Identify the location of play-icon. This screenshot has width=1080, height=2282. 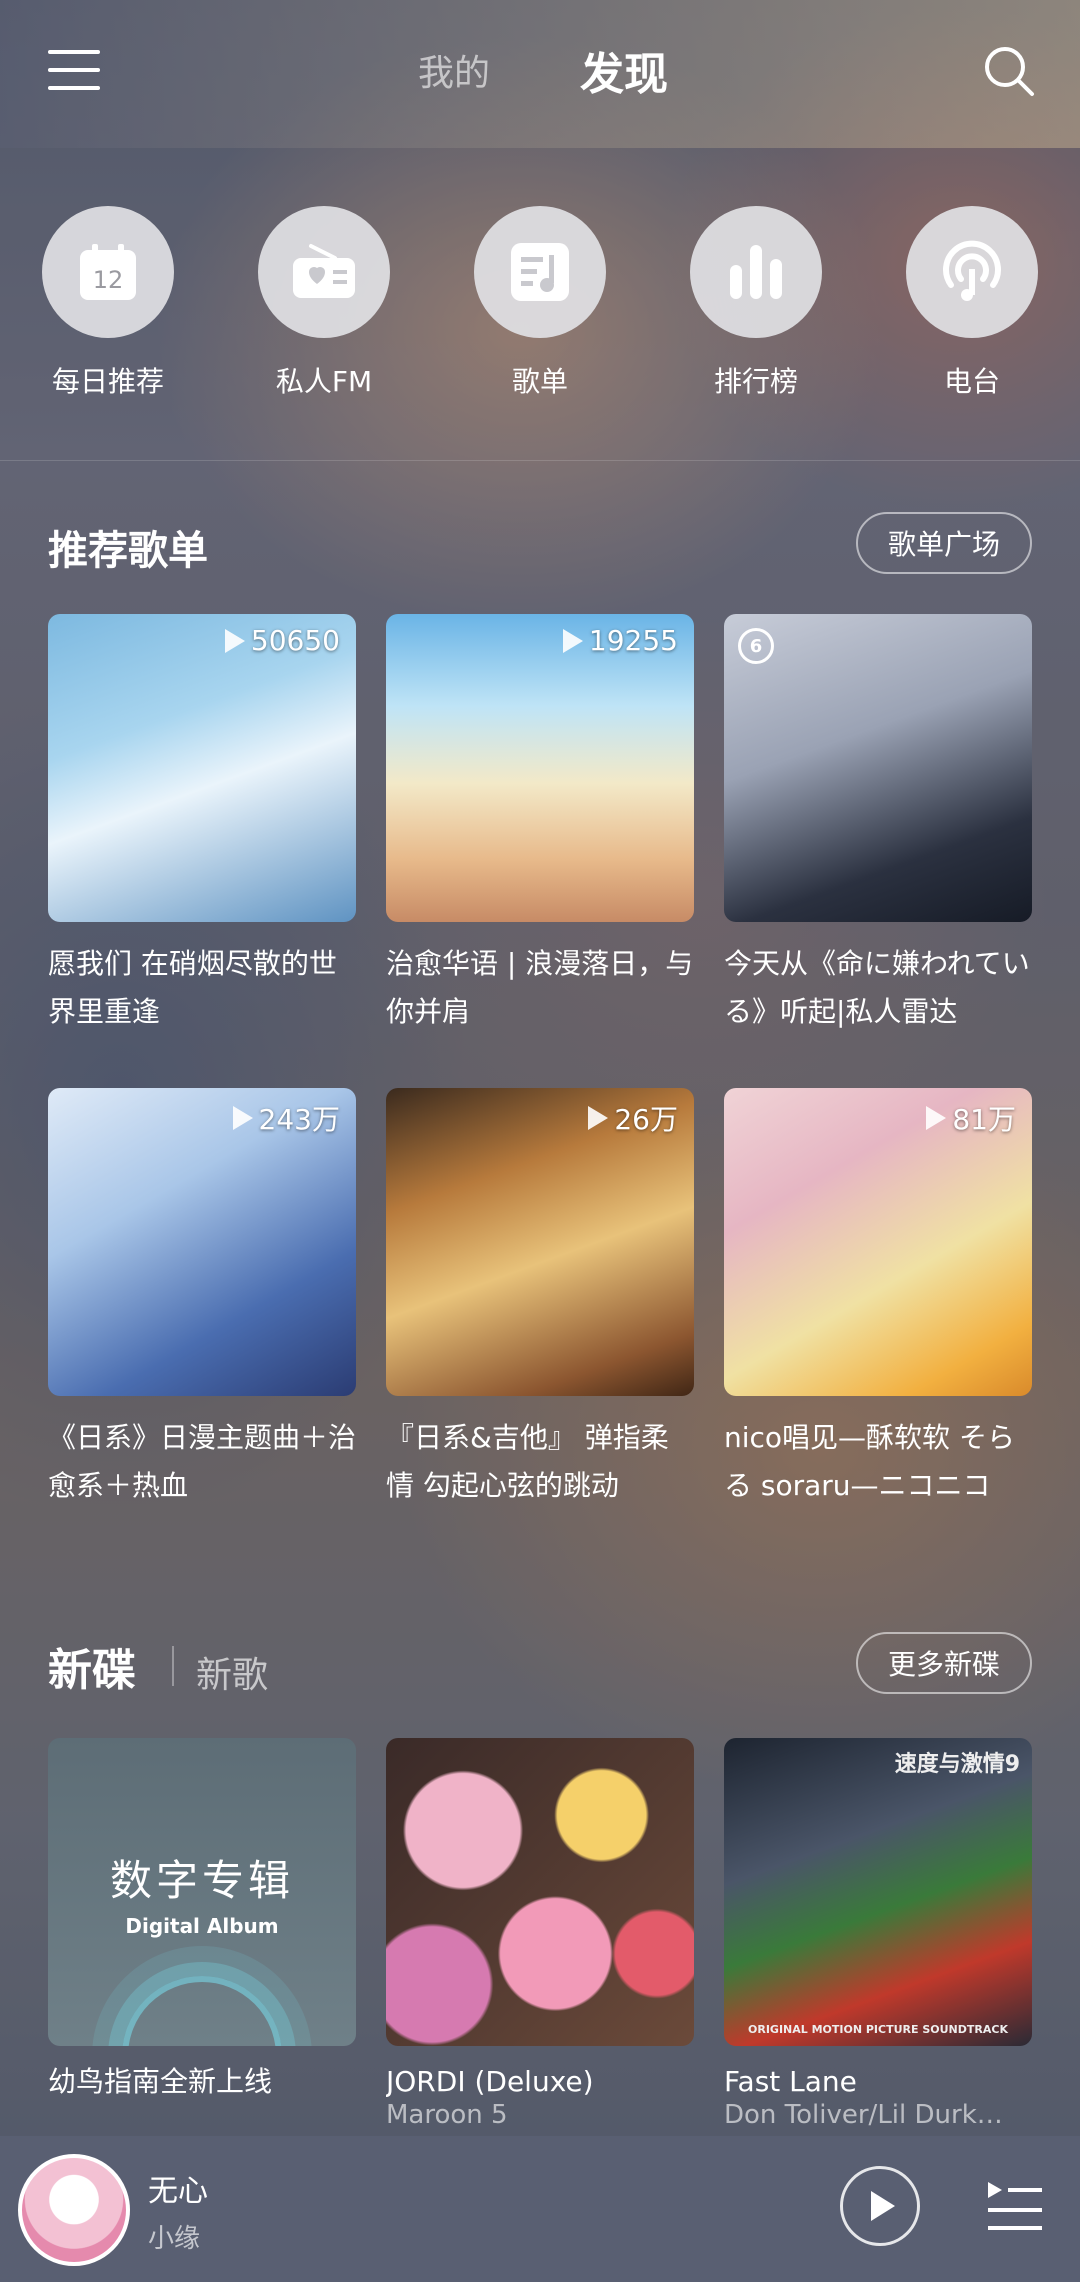
(883, 2206).